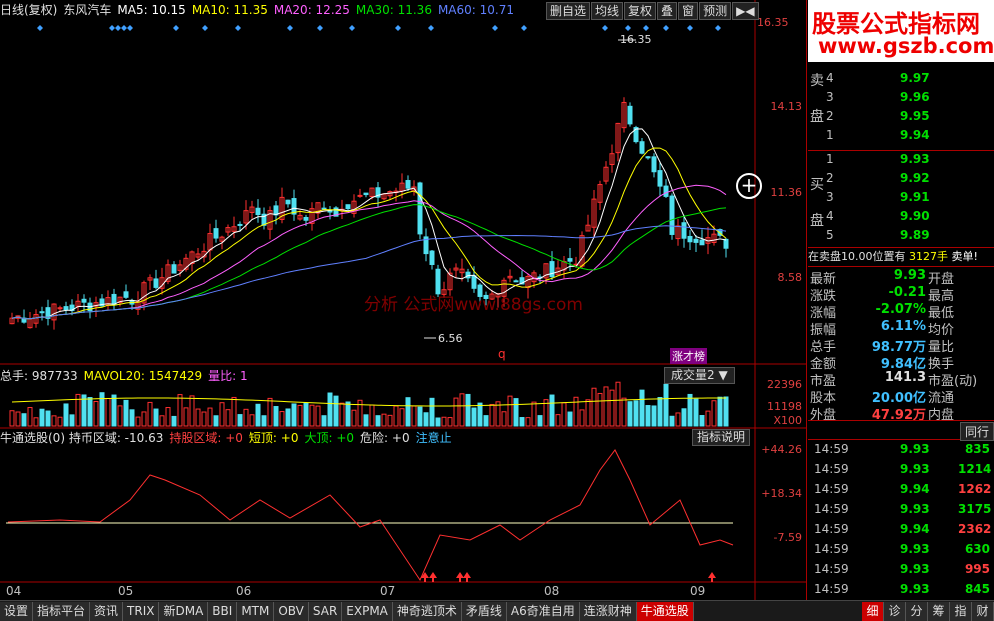  Describe the element at coordinates (901, 199) in the screenshot. I see `buy-level-row: 3 9.91` at that location.